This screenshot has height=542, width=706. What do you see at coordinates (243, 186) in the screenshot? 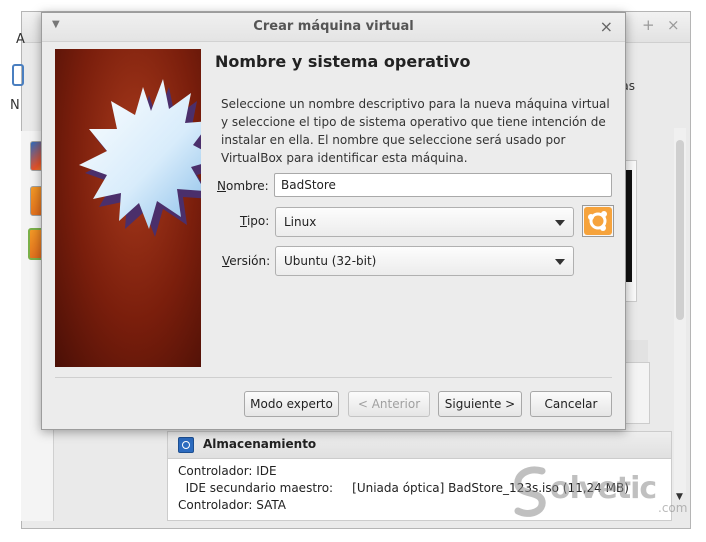
I see `name-label: Nombre:` at bounding box center [243, 186].